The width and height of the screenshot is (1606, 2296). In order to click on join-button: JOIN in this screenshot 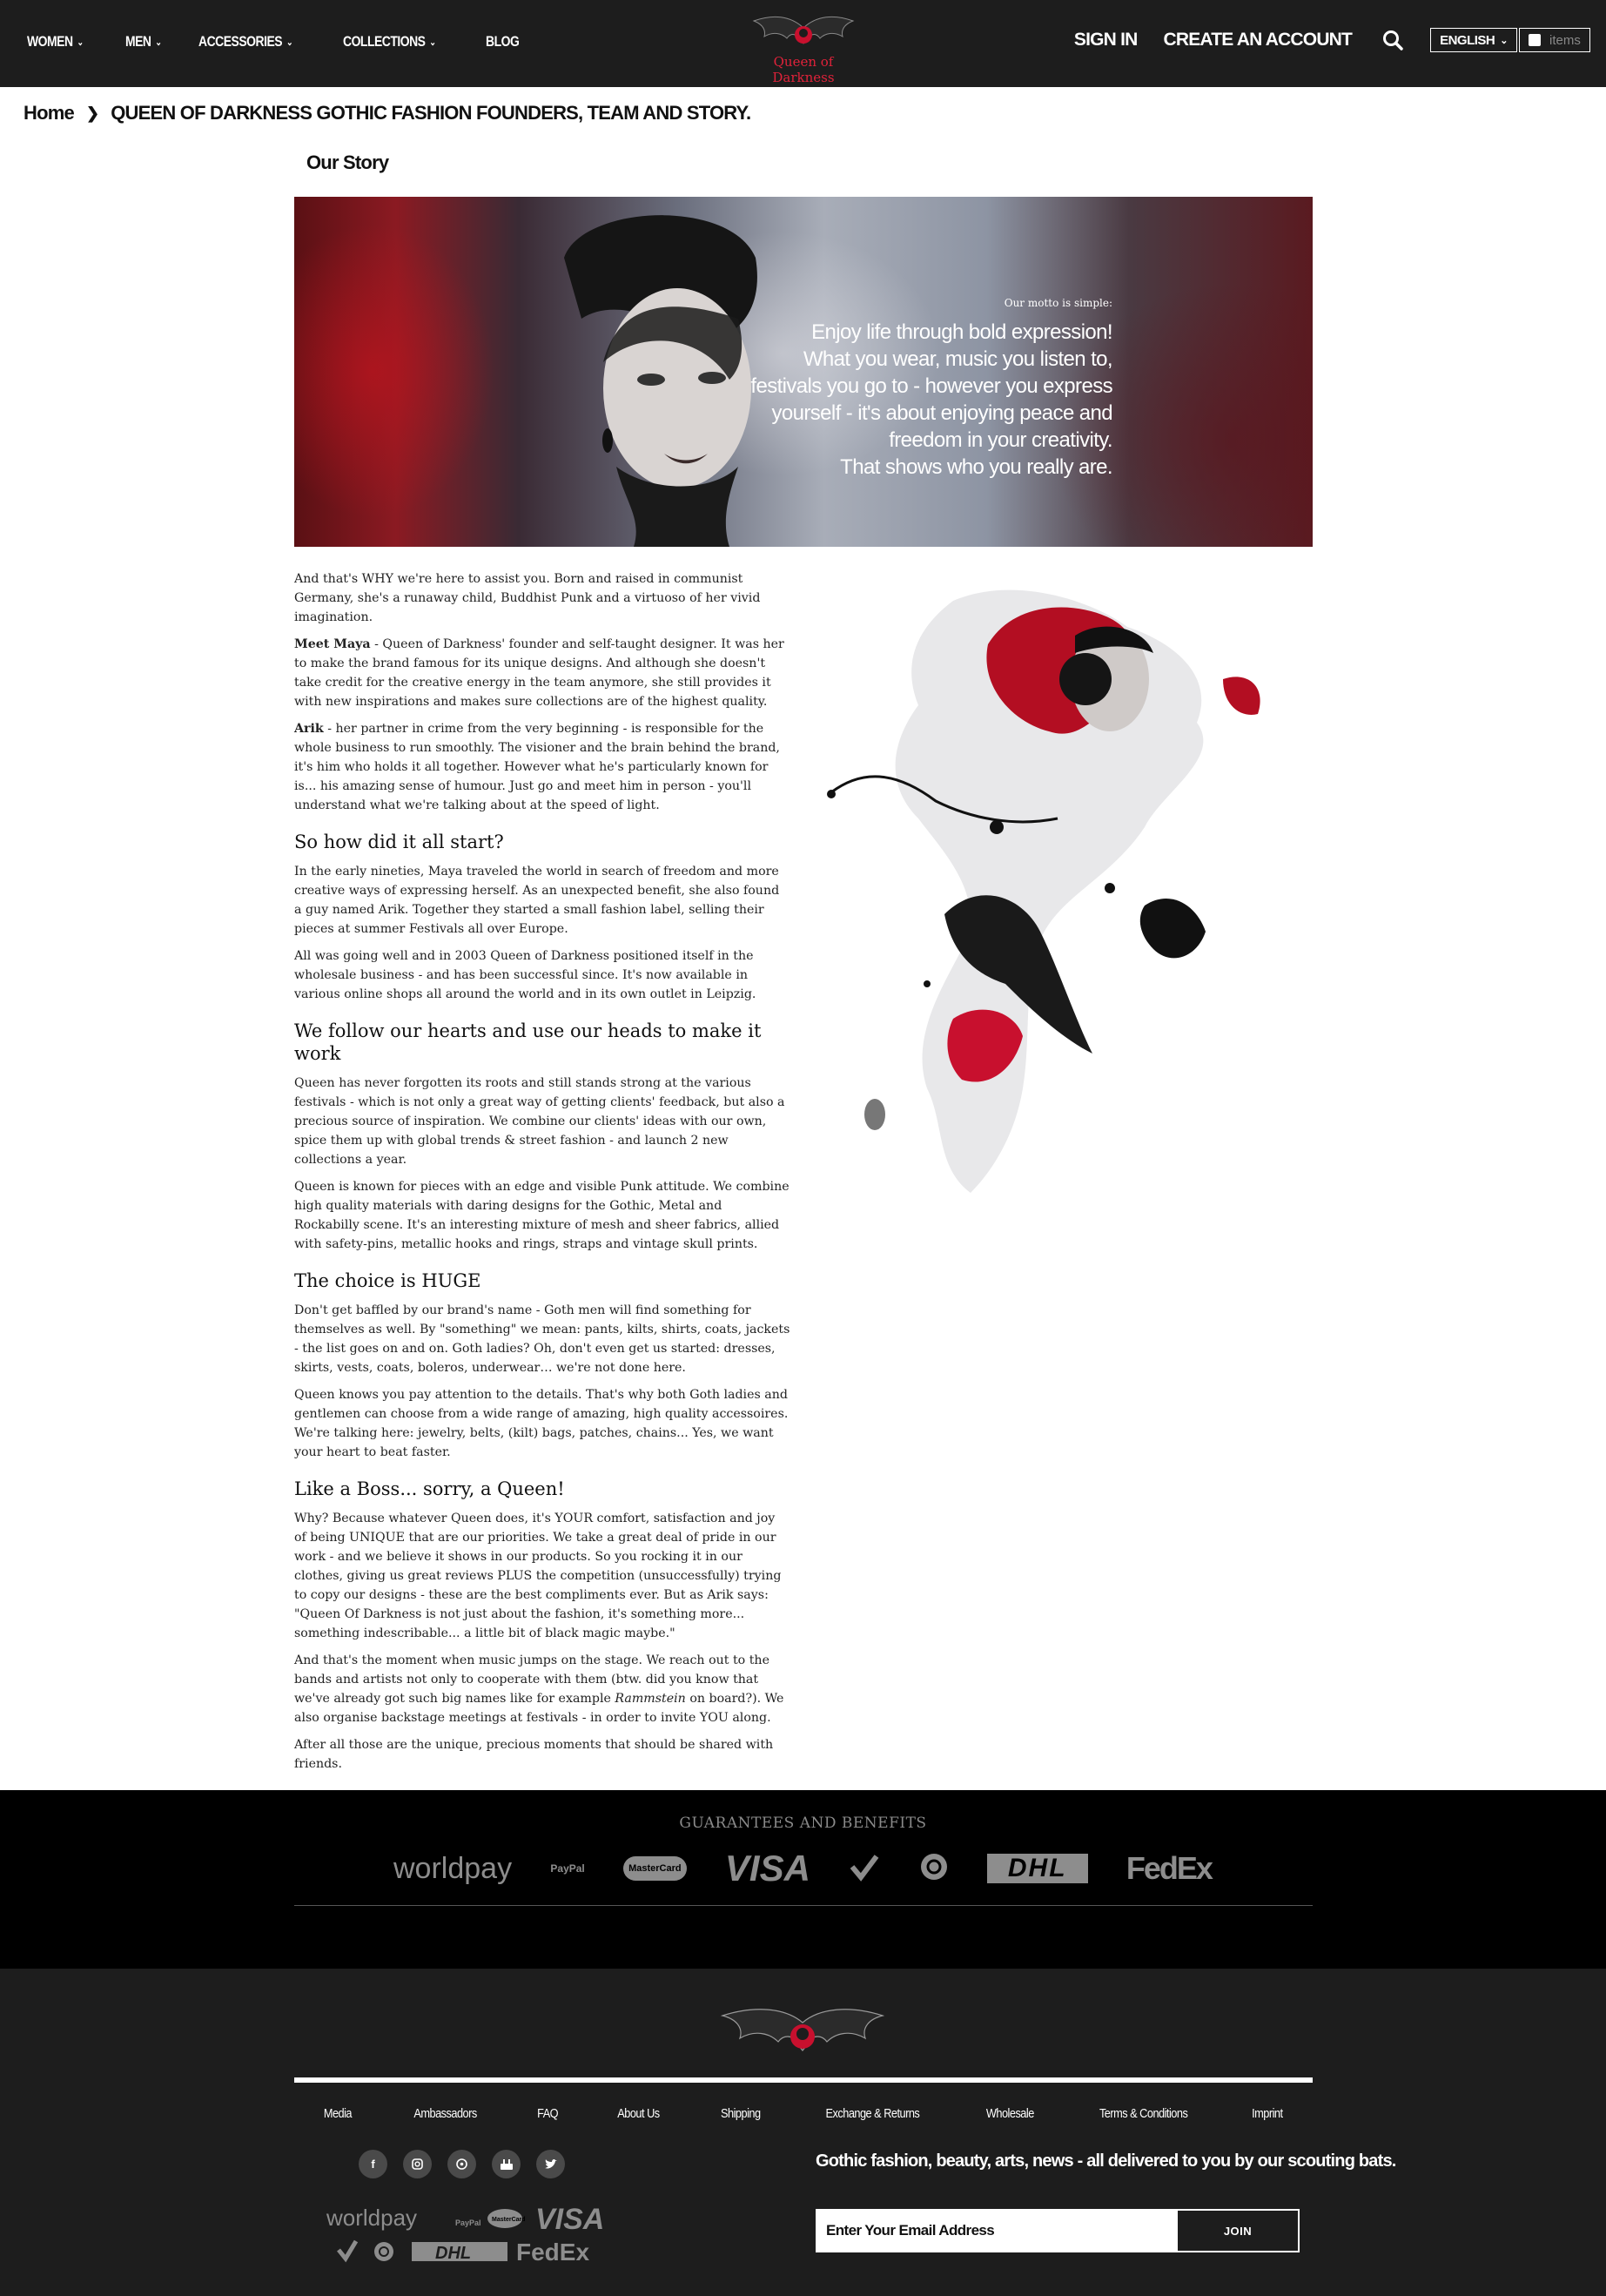, I will do `click(1238, 2231)`.